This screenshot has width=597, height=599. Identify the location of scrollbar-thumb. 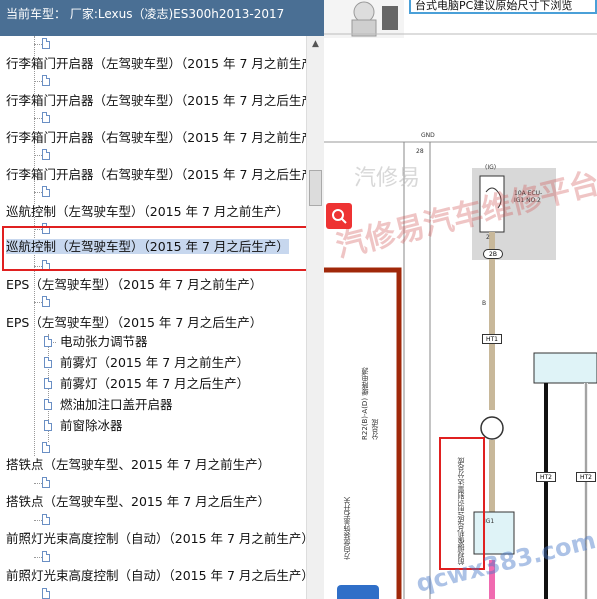
(315, 188).